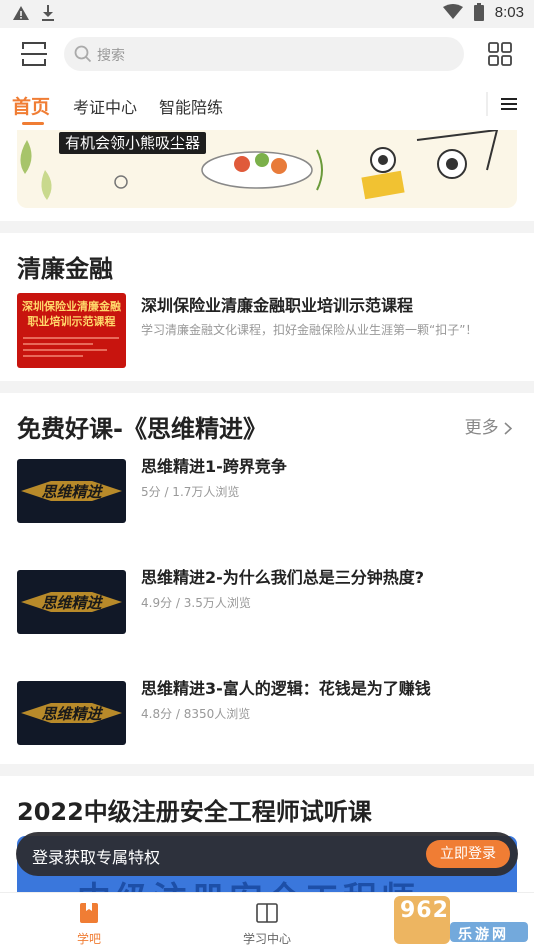 This screenshot has height=949, width=534. What do you see at coordinates (286, 687) in the screenshot?
I see `course-title: 思维精进3-富人的逻辑：花钱是为了赚钱` at bounding box center [286, 687].